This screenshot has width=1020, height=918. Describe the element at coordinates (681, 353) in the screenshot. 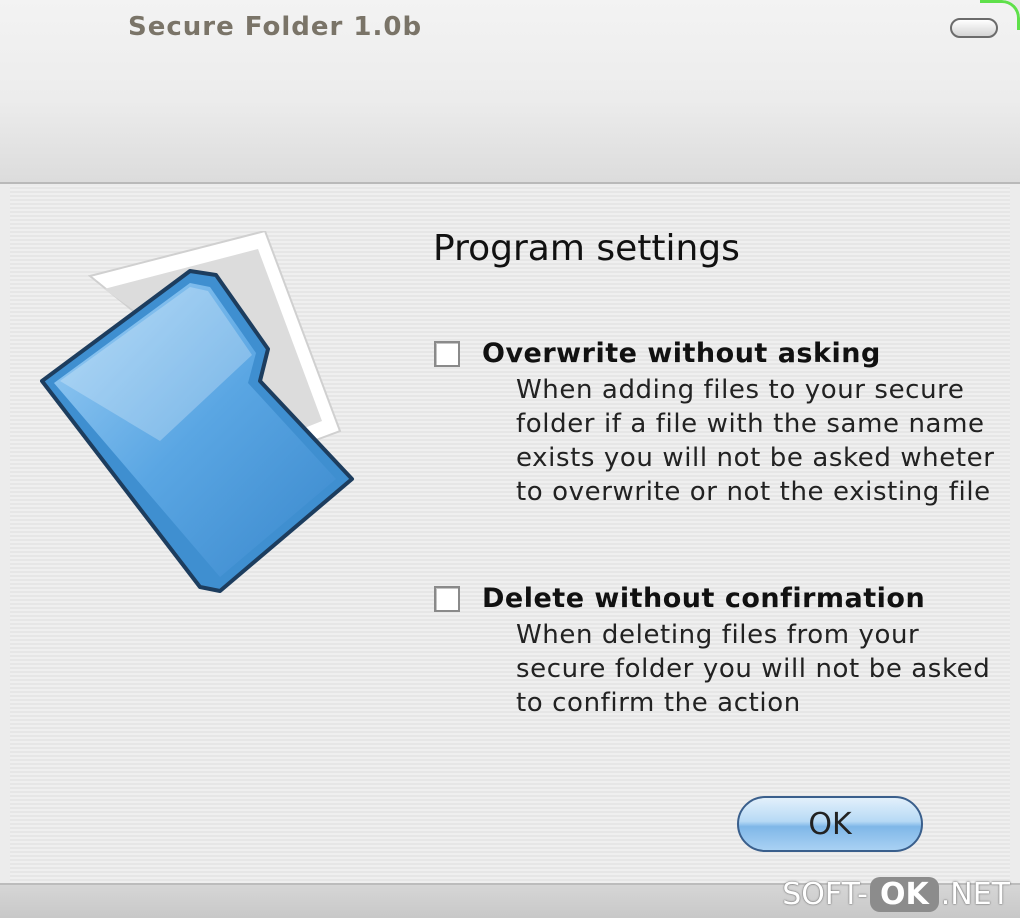

I see `overwrite-label: Overwrite without asking` at that location.